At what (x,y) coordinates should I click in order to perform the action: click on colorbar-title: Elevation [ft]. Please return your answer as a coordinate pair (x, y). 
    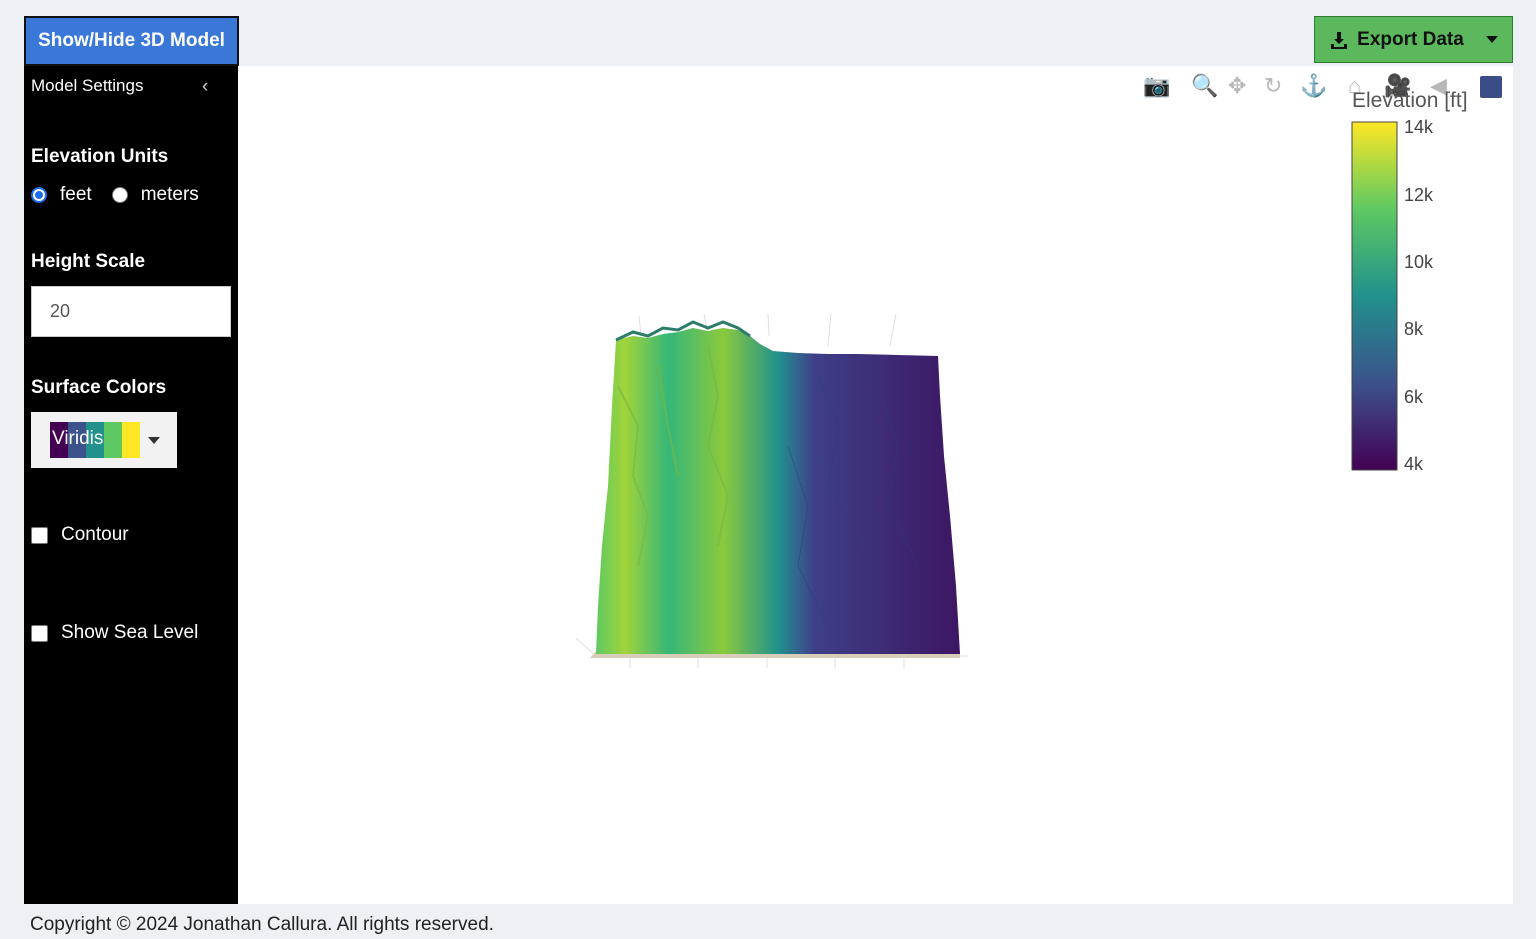
    Looking at the image, I should click on (1410, 100).